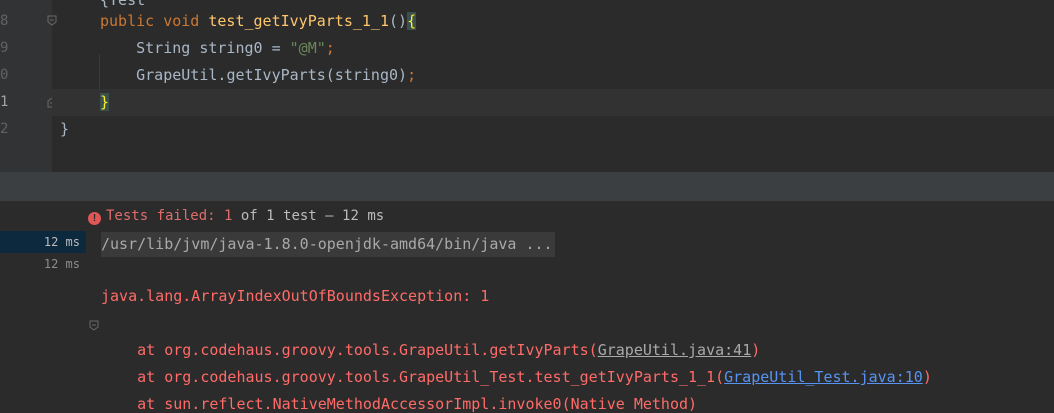 This screenshot has height=413, width=1054. Describe the element at coordinates (308, 216) in the screenshot. I see `status-summary: of 1 test – 12 ms` at that location.